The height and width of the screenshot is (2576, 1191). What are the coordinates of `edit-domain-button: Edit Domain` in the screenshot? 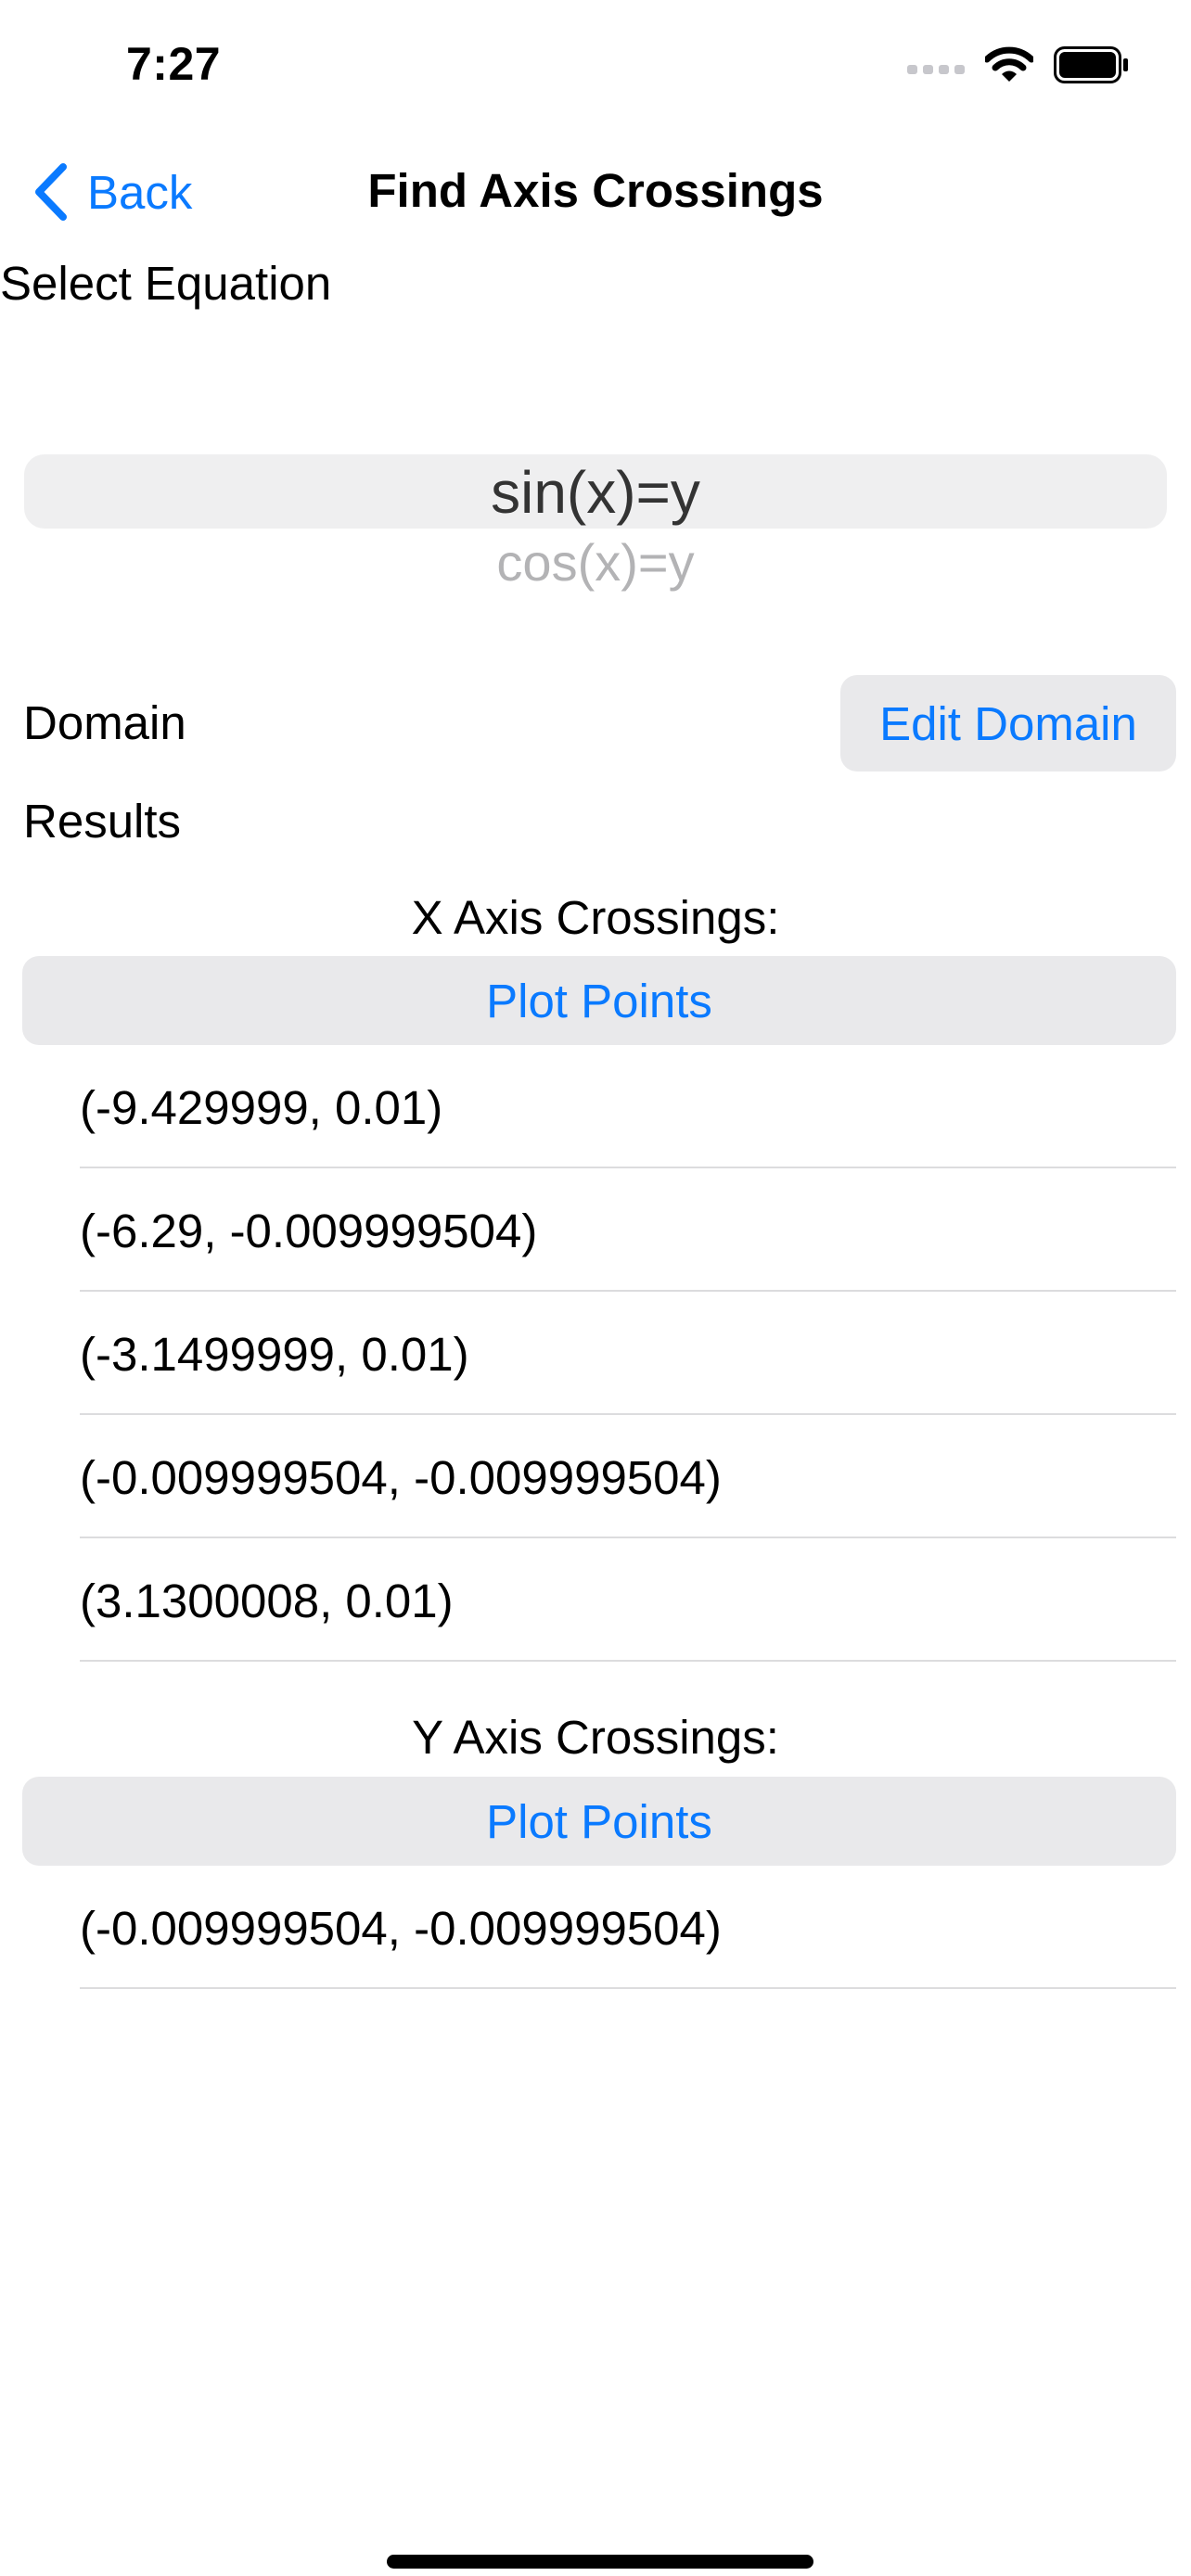 It's located at (1008, 723).